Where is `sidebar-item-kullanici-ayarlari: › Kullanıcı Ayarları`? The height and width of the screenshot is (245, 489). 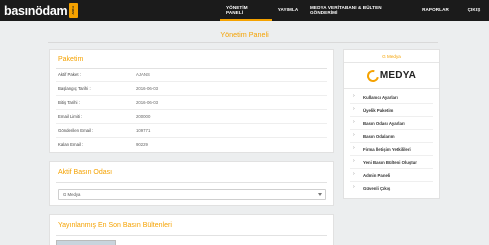 sidebar-item-kullanici-ayarlari: › Kullanıcı Ayarları is located at coordinates (391, 97).